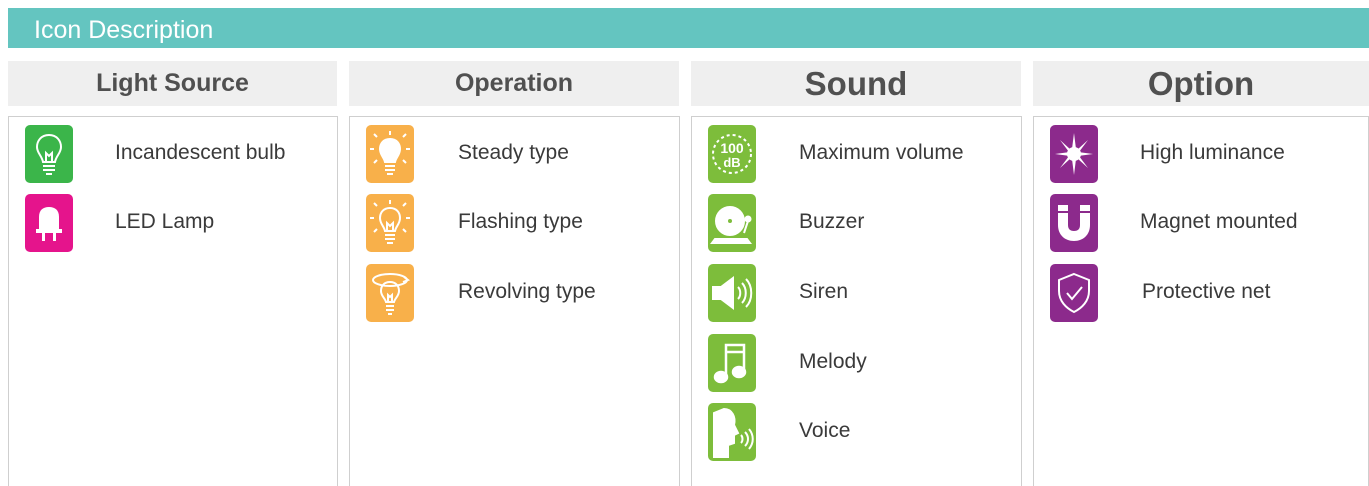 This screenshot has width=1369, height=486. Describe the element at coordinates (124, 30) in the screenshot. I see `page-title: Icon Description` at that location.